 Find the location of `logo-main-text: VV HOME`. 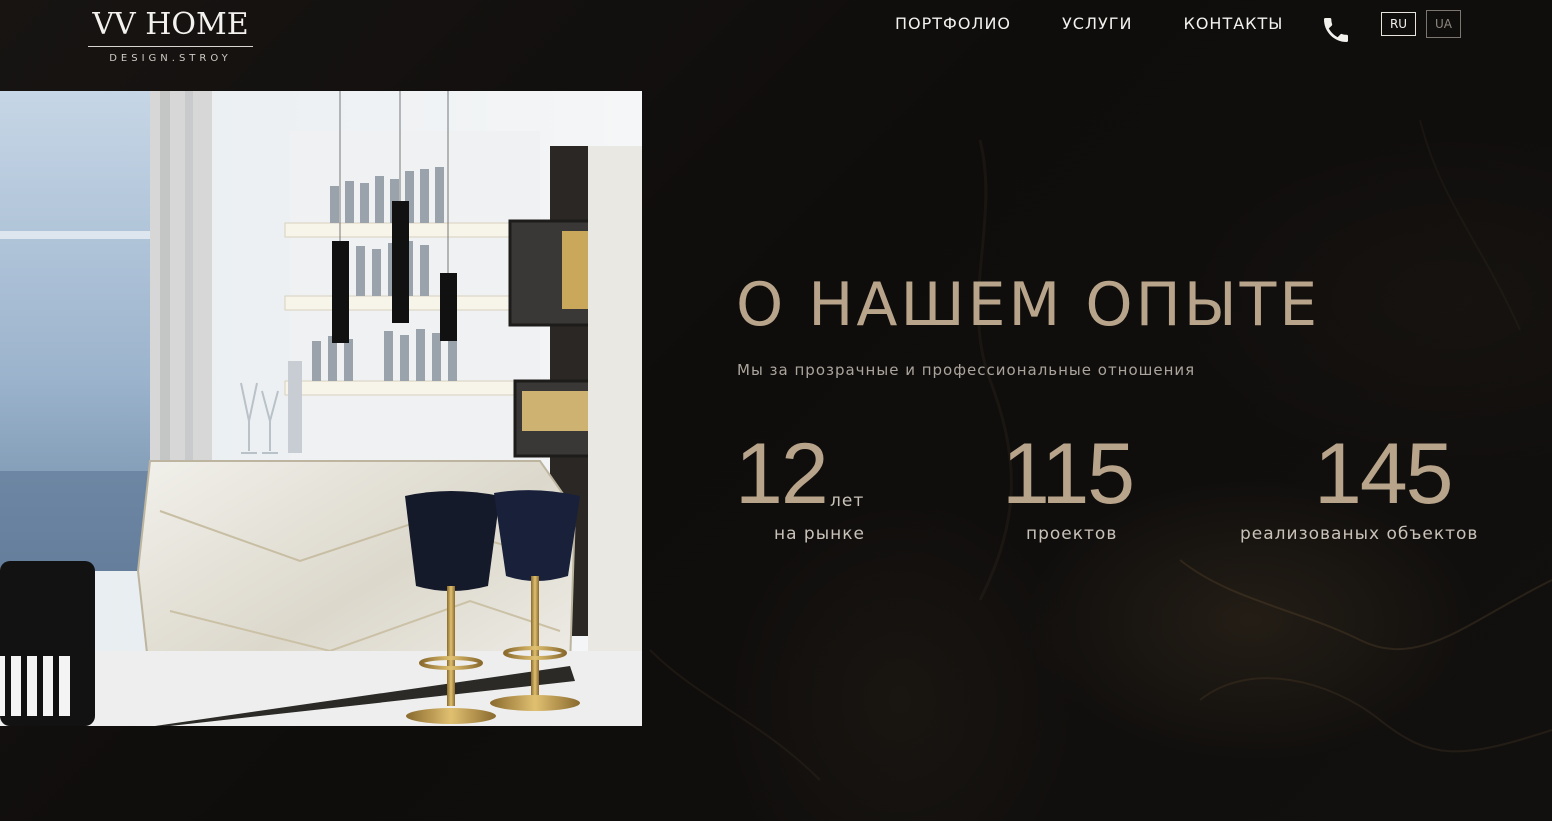

logo-main-text: VV HOME is located at coordinates (170, 24).